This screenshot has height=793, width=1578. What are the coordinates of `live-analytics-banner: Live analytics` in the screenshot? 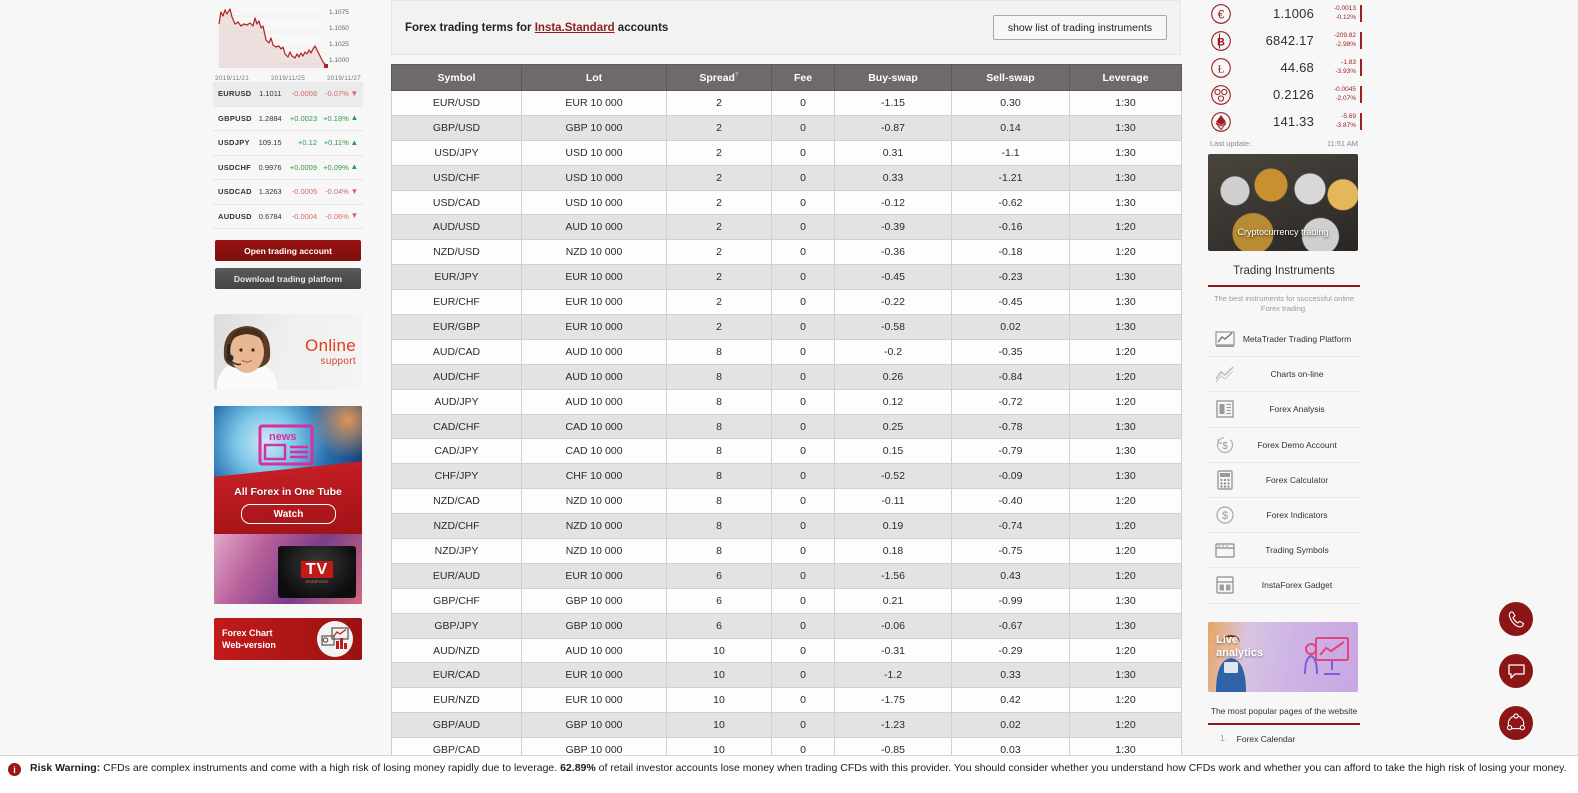 It's located at (1283, 656).